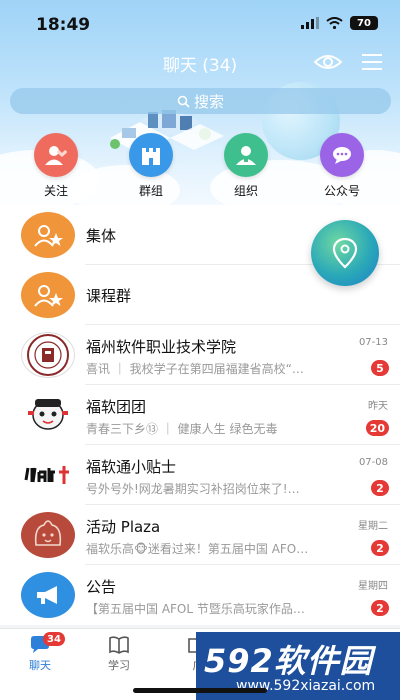 This screenshot has width=400, height=700. Describe the element at coordinates (200, 475) in the screenshot. I see `conversation-row-tips: 福软通小贴士 07-08 号外号外!网龙暑期实习补招岗位来了!… 2` at that location.